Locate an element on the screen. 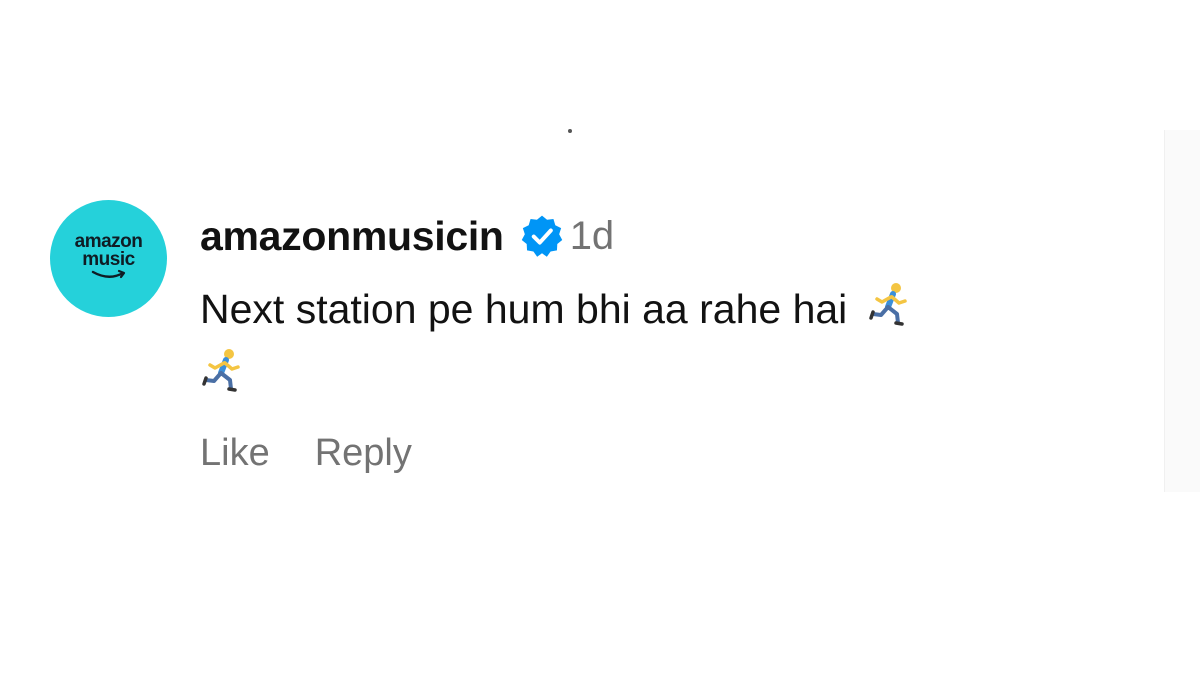 The height and width of the screenshot is (675, 1200). username-link: amazonmusicin is located at coordinates (352, 236).